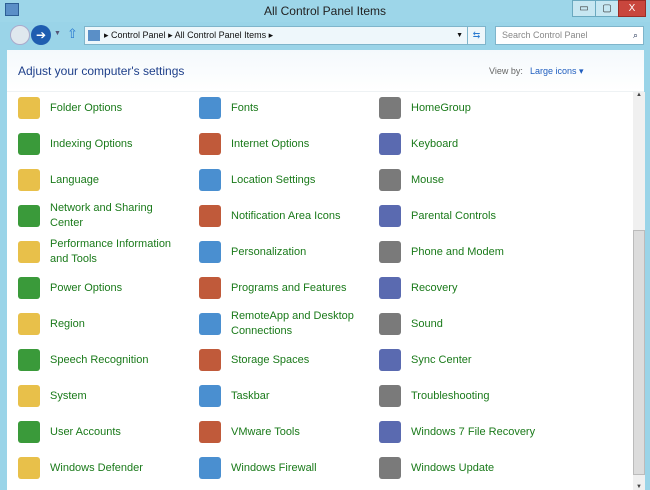 The width and height of the screenshot is (650, 490). What do you see at coordinates (210, 180) in the screenshot?
I see `location-settings-icon` at bounding box center [210, 180].